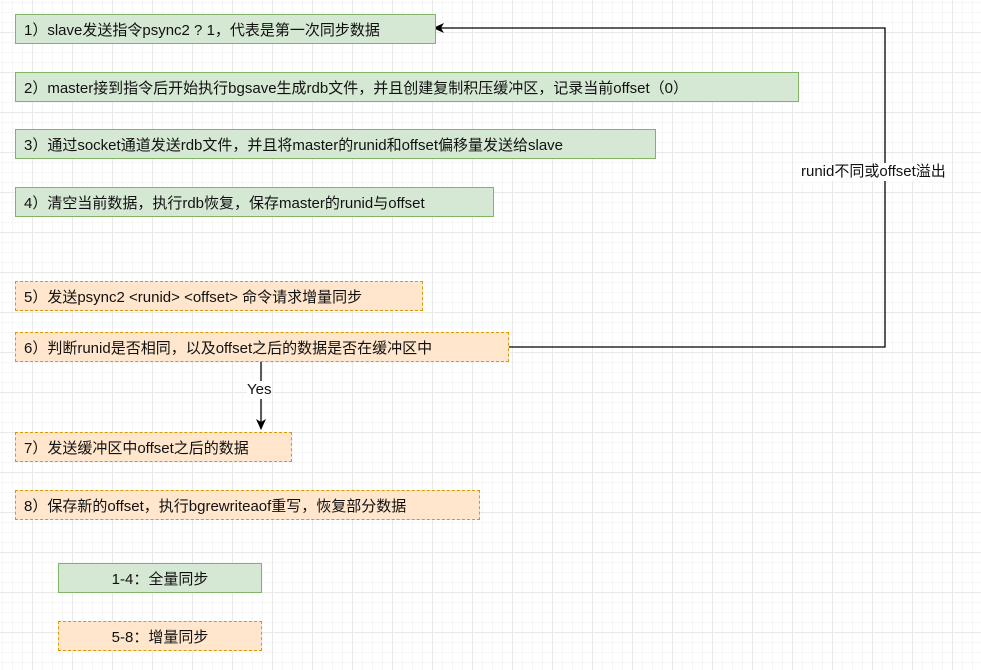  What do you see at coordinates (262, 347) in the screenshot?
I see `step-6-check-runid-offset: 6）判断runid是否相同，以及offset之后的数据是否在缓冲区中` at bounding box center [262, 347].